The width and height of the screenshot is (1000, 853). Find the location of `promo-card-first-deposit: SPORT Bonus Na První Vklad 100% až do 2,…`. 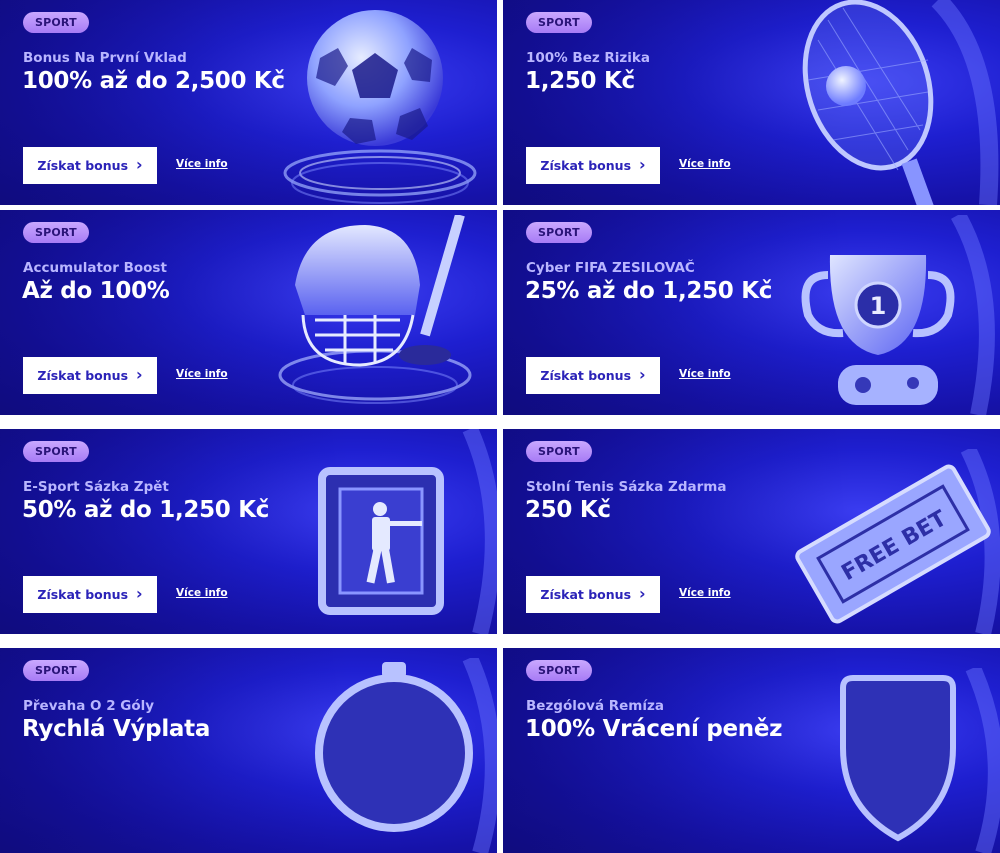

promo-card-first-deposit: SPORT Bonus Na První Vklad 100% až do 2,… is located at coordinates (248, 102).